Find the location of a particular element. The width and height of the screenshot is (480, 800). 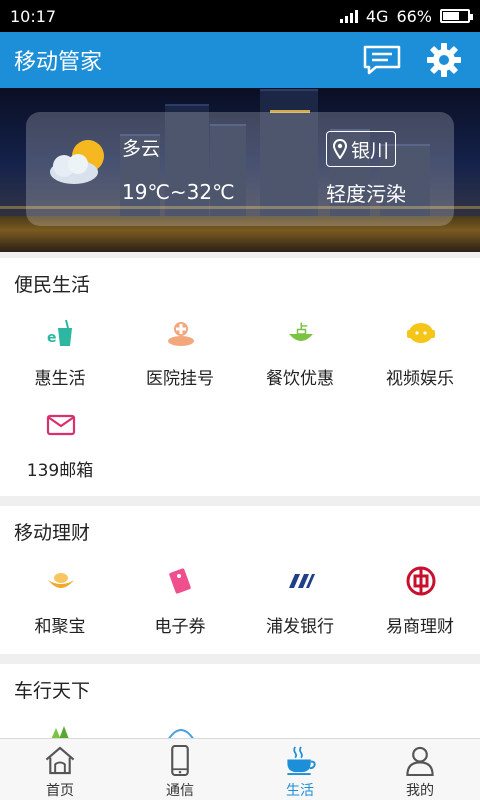

grid-item-label: 浦发银行 is located at coordinates (300, 627).